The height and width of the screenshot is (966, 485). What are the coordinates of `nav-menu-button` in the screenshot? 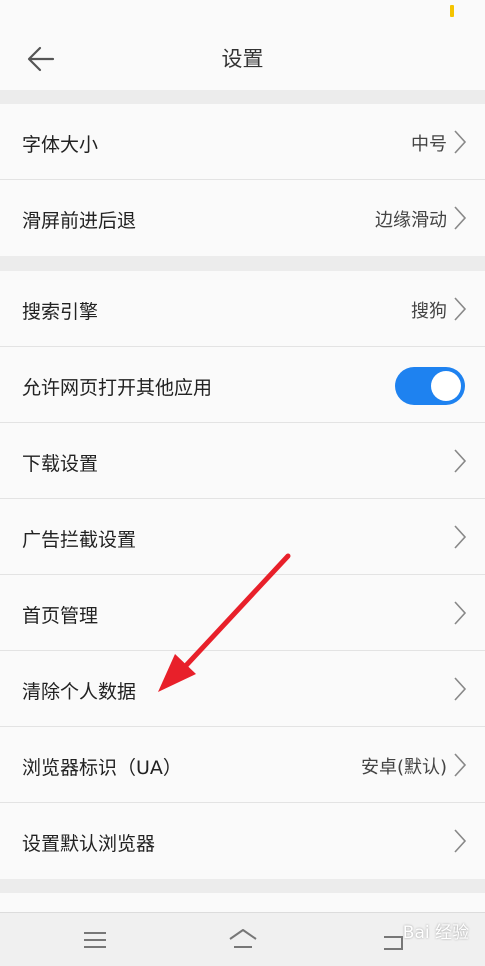 It's located at (95, 940).